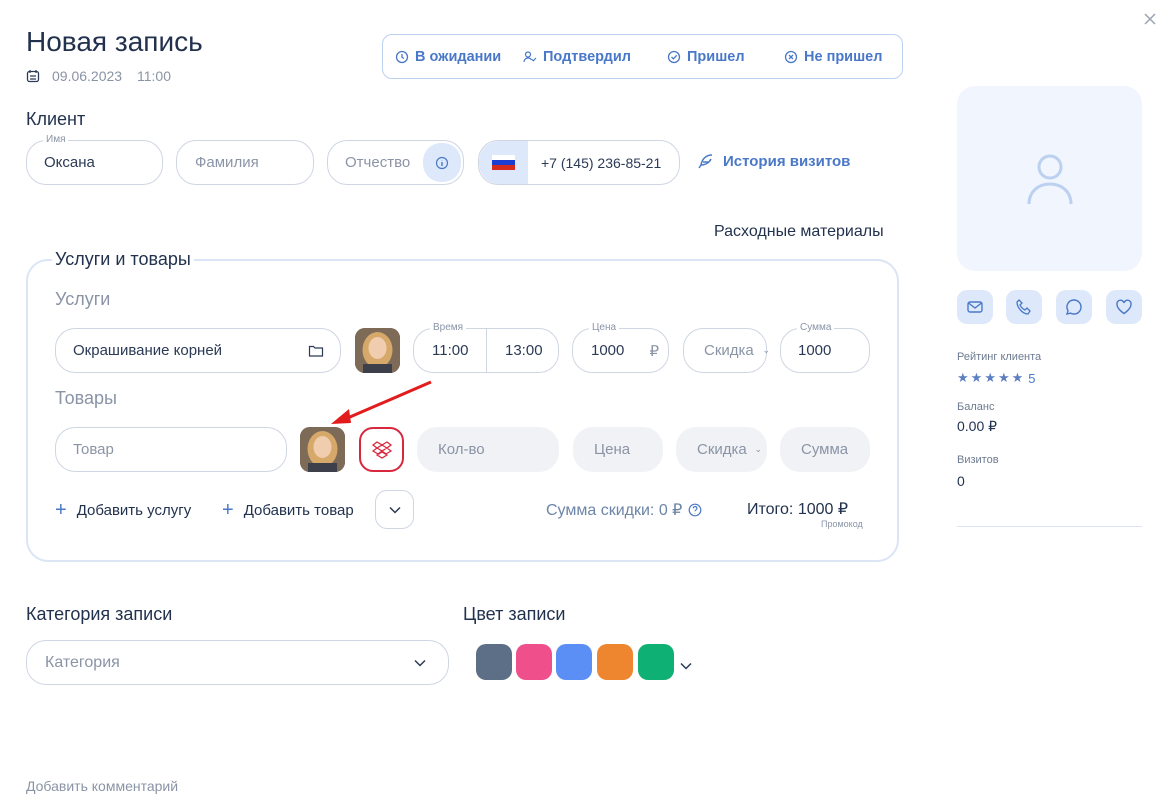  What do you see at coordinates (705, 161) in the screenshot?
I see `feather-icon` at bounding box center [705, 161].